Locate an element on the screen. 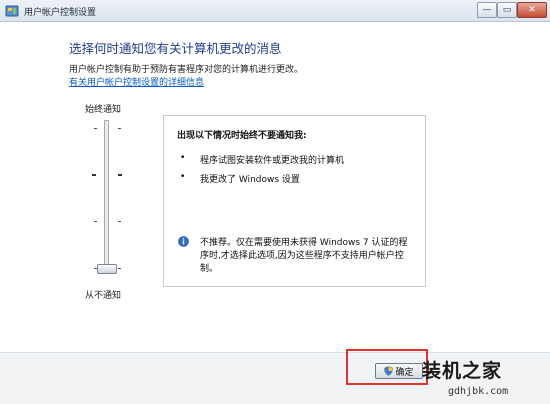 The image size is (550, 404). uac-details-link: 有关用户帐户控制设置的详细信息 is located at coordinates (136, 81).